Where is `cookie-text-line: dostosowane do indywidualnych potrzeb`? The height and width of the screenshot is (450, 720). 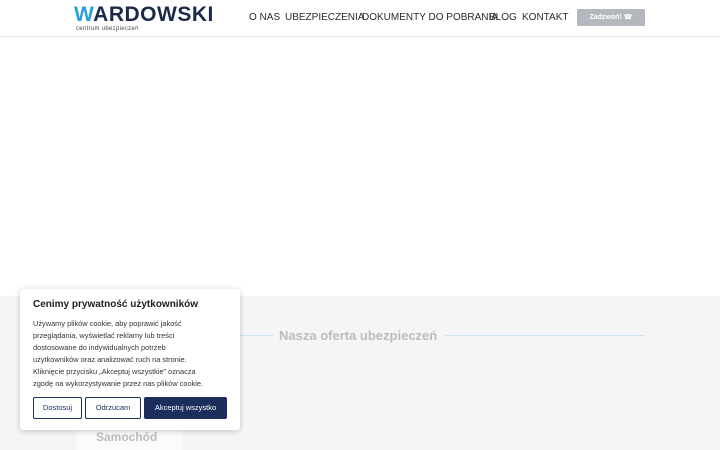 cookie-text-line: dostosowane do indywidualnych potrzeb is located at coordinates (99, 347).